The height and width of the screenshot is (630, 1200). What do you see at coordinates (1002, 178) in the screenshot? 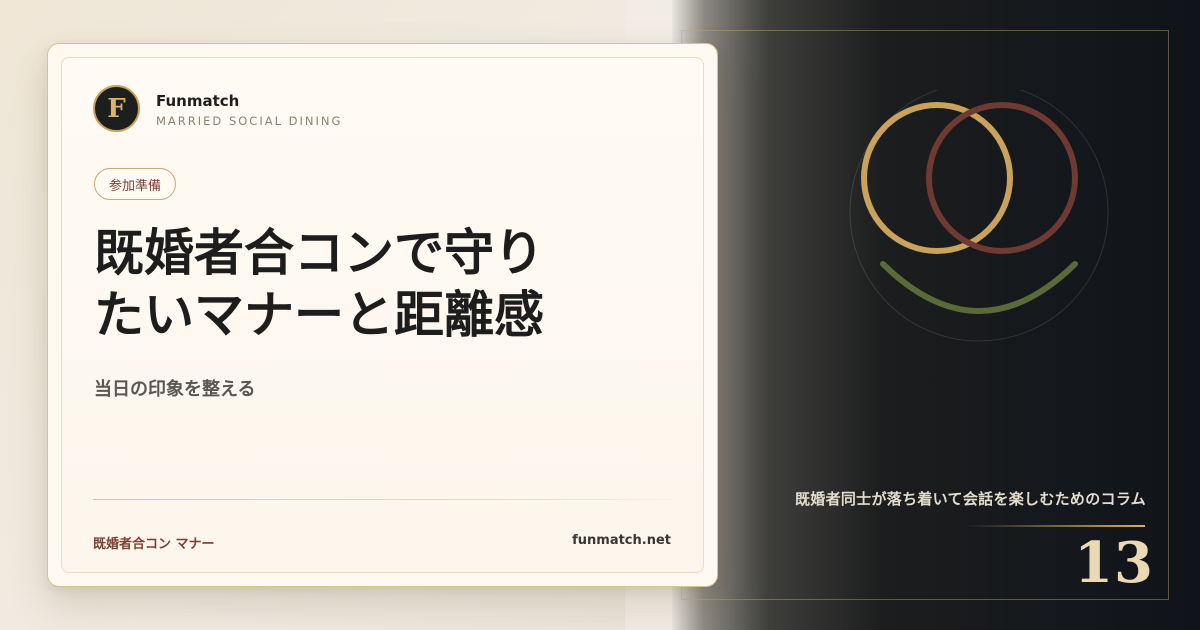
I see `red-ring` at bounding box center [1002, 178].